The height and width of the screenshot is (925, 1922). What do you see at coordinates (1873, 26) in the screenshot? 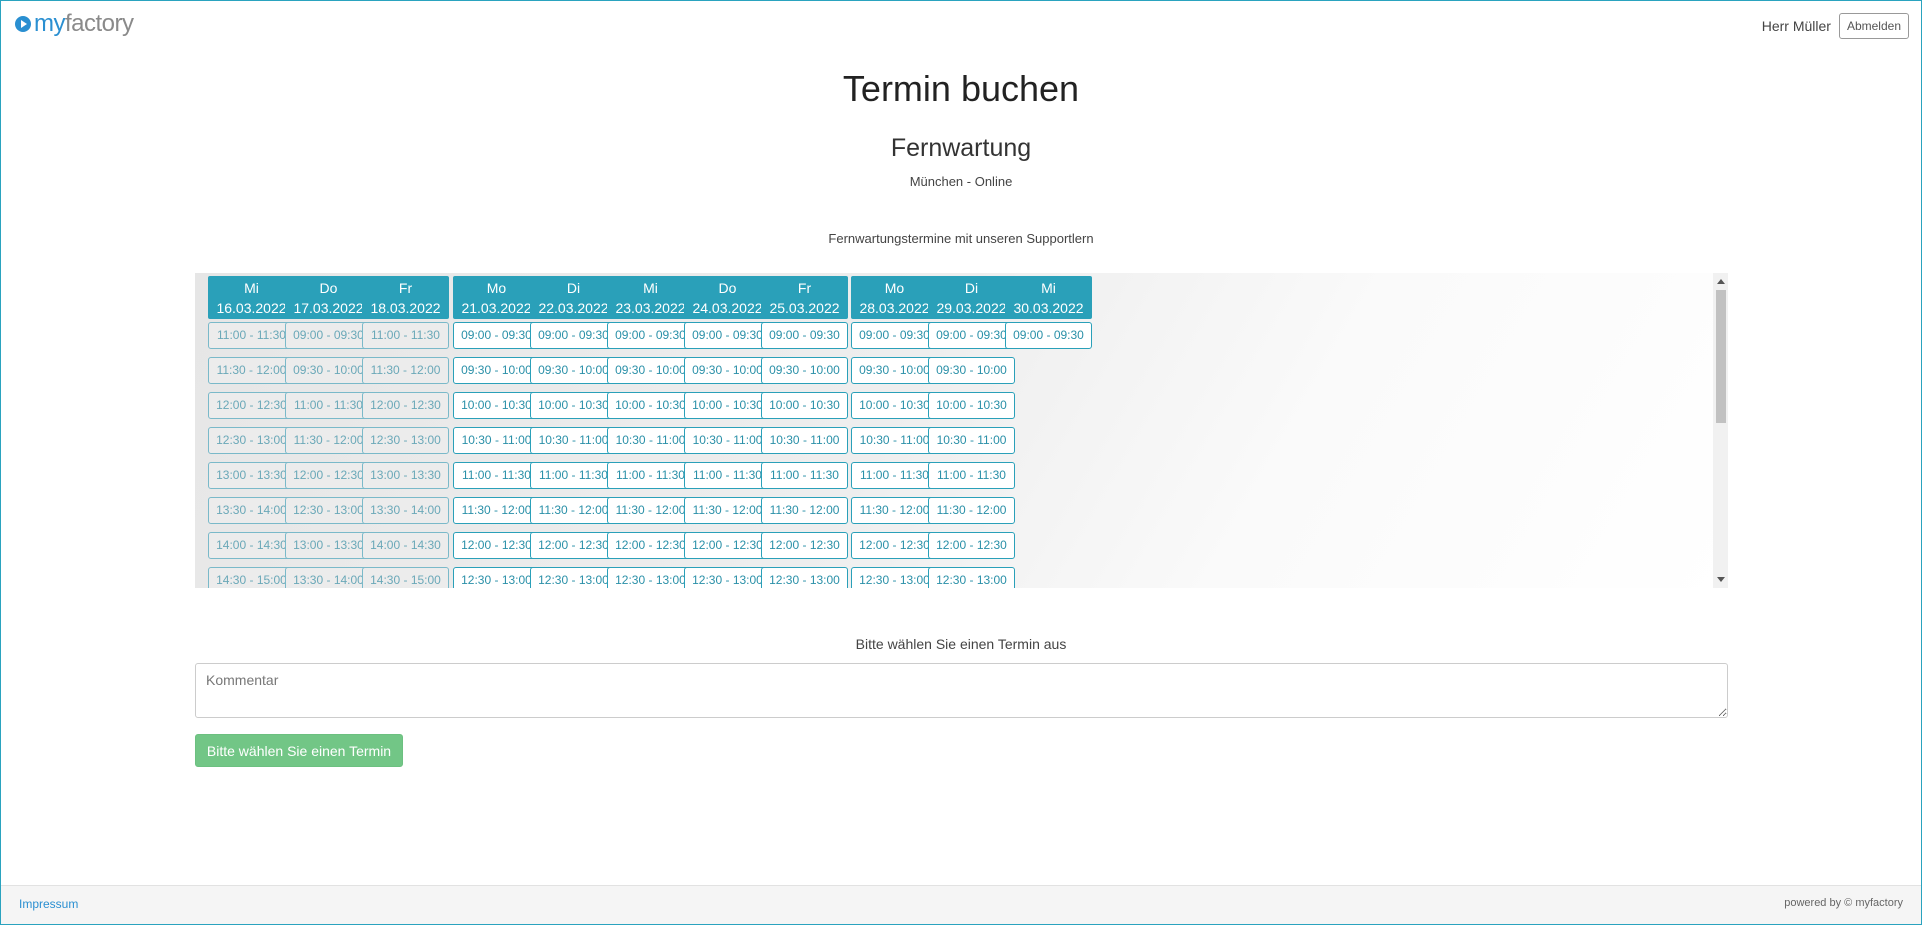
I see `logout-button: Abmelden` at bounding box center [1873, 26].